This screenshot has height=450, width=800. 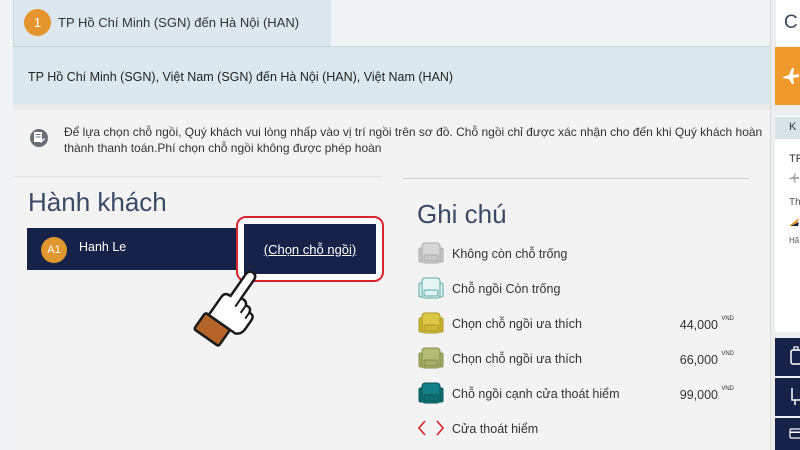 I want to click on sidebar-heading: C, so click(x=791, y=22).